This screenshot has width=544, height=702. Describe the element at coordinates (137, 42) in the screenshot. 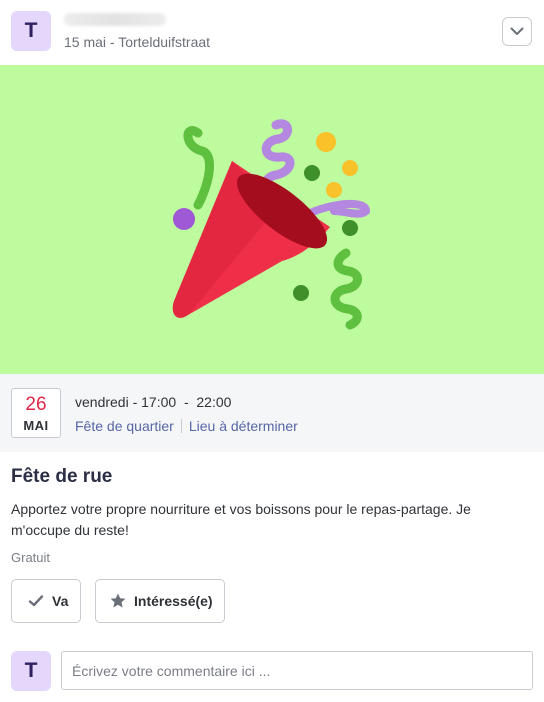

I see `post-meta: 15 mai - Tortelduifstraat` at that location.